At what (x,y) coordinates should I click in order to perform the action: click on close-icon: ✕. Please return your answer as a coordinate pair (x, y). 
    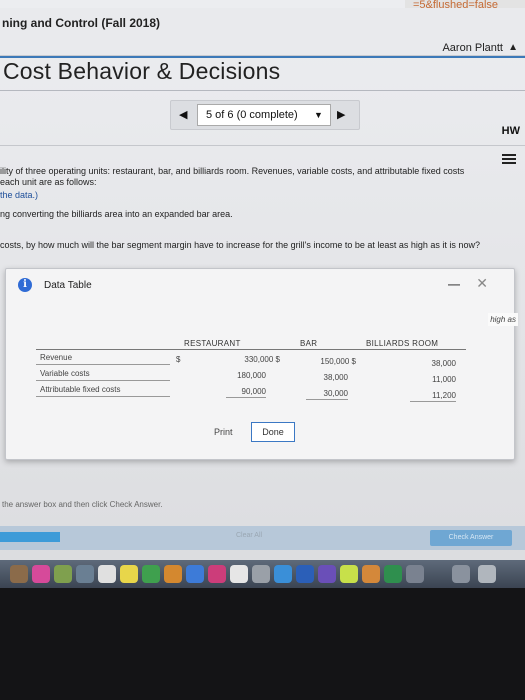
    Looking at the image, I should click on (482, 283).